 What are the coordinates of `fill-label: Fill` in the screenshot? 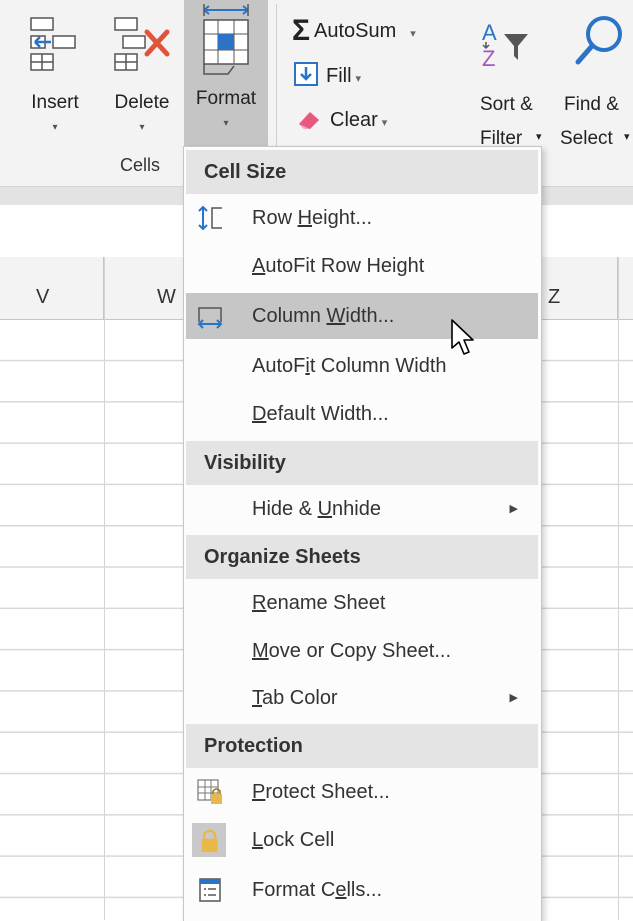 It's located at (339, 76).